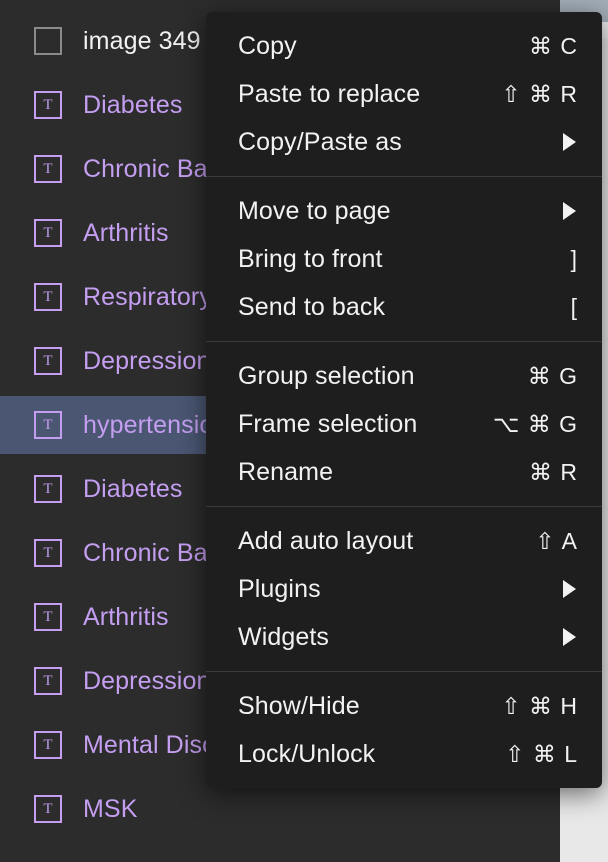 This screenshot has width=608, height=862. What do you see at coordinates (404, 706) in the screenshot?
I see `menu-item-show-hide: Show/Hide ⇧ ⌘ H` at bounding box center [404, 706].